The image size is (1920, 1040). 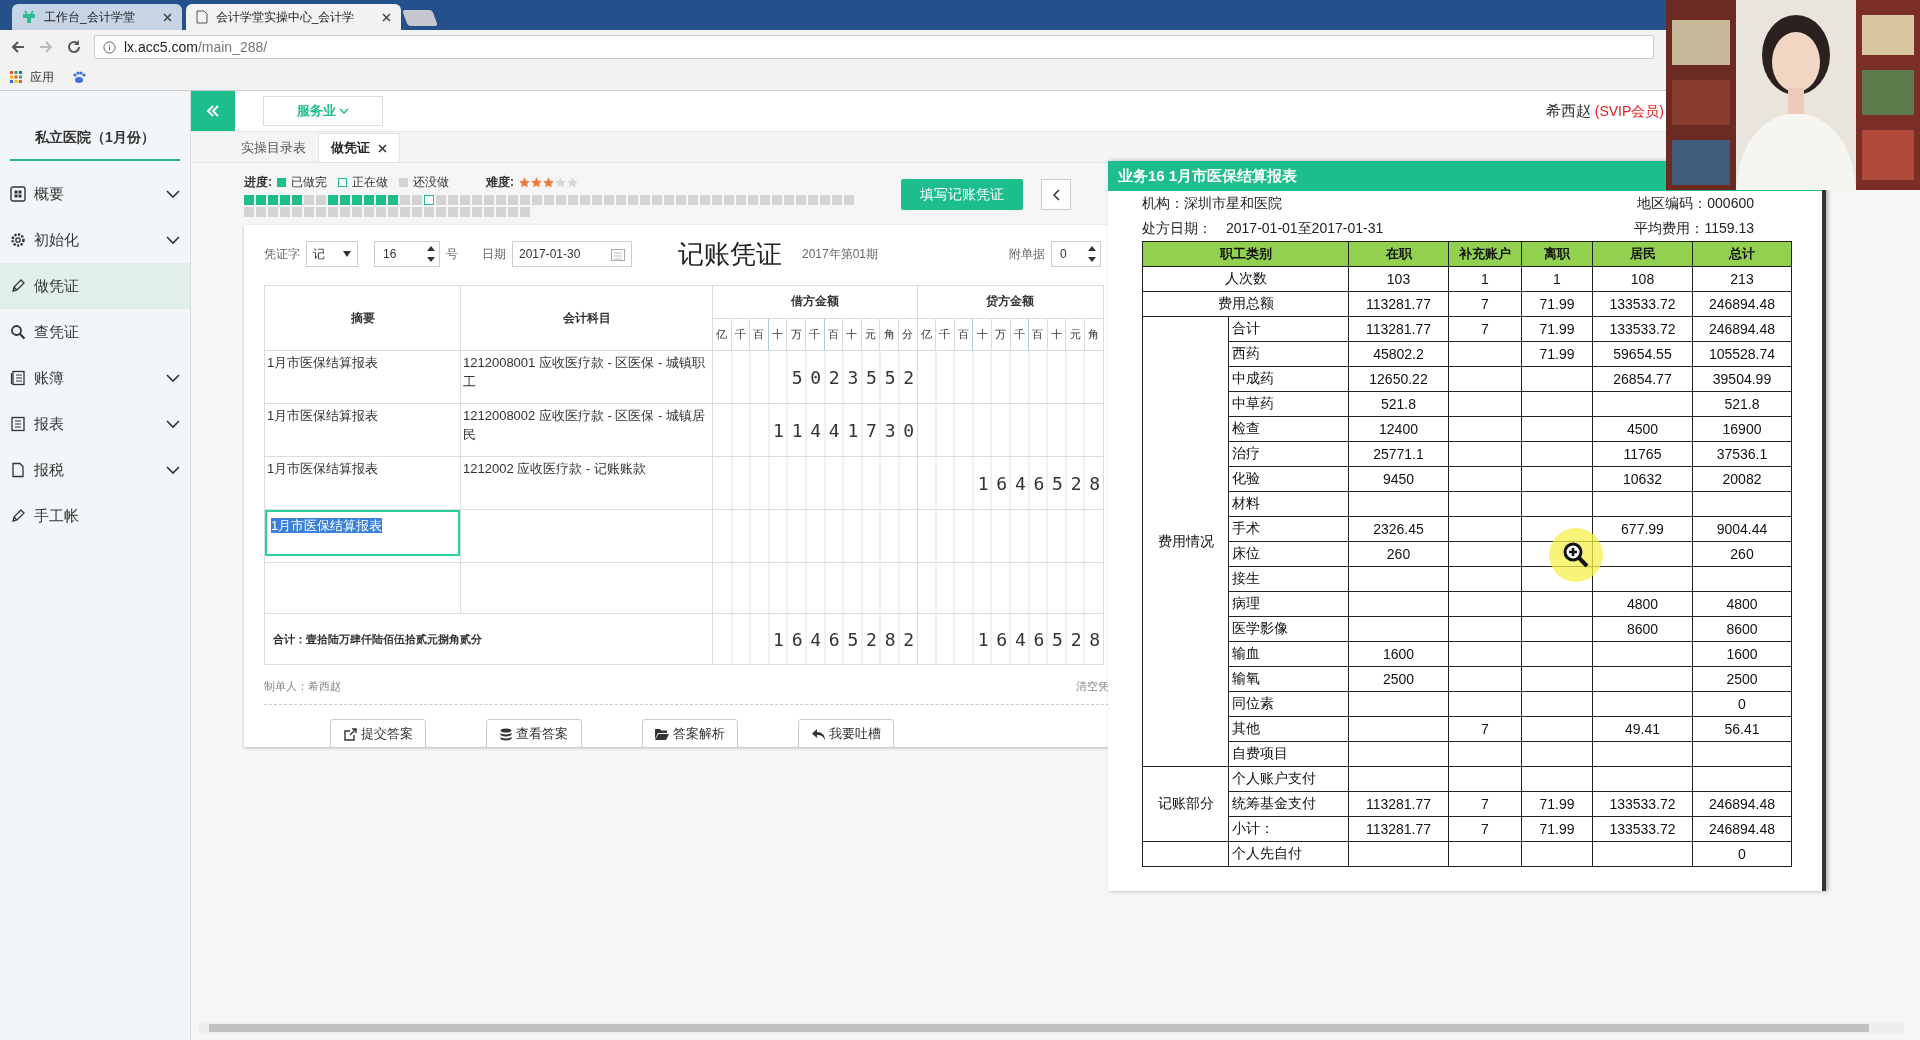 What do you see at coordinates (18, 47) in the screenshot?
I see `back-icon` at bounding box center [18, 47].